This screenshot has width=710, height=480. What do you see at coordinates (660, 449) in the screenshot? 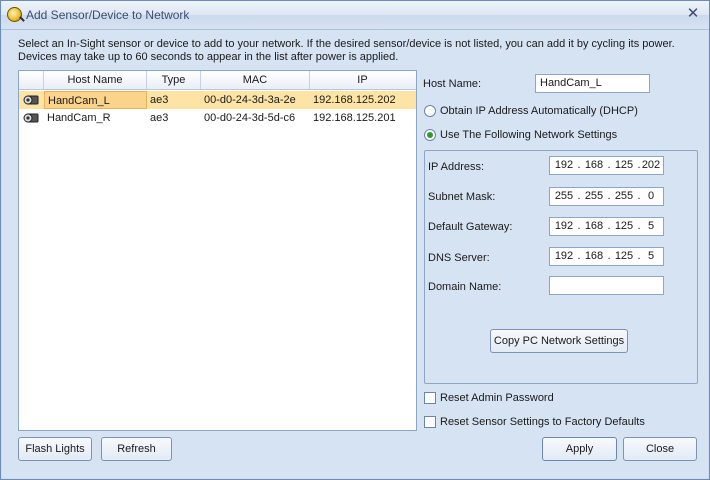
I see `close-button: Close` at bounding box center [660, 449].